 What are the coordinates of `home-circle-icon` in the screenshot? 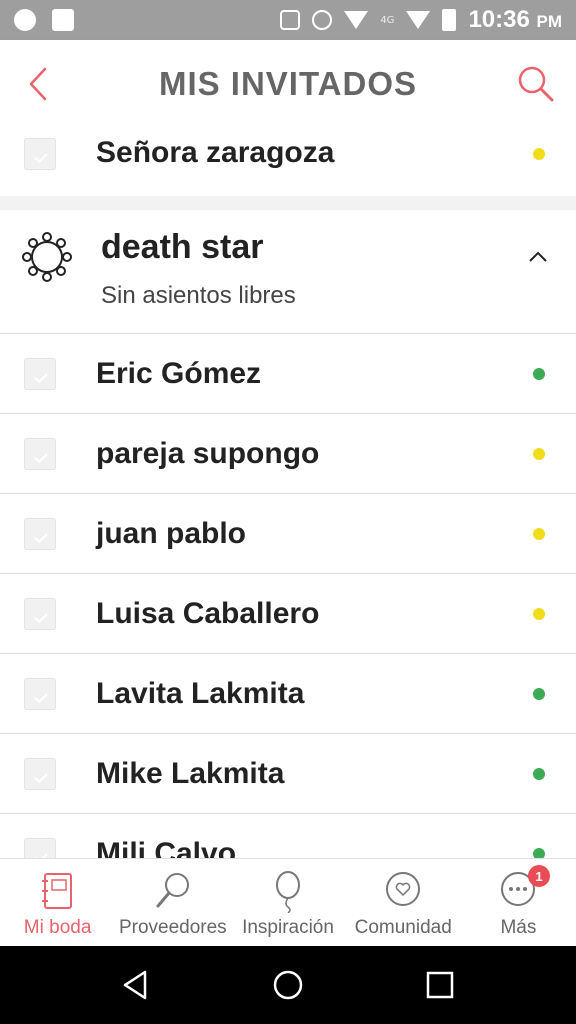 It's located at (288, 985).